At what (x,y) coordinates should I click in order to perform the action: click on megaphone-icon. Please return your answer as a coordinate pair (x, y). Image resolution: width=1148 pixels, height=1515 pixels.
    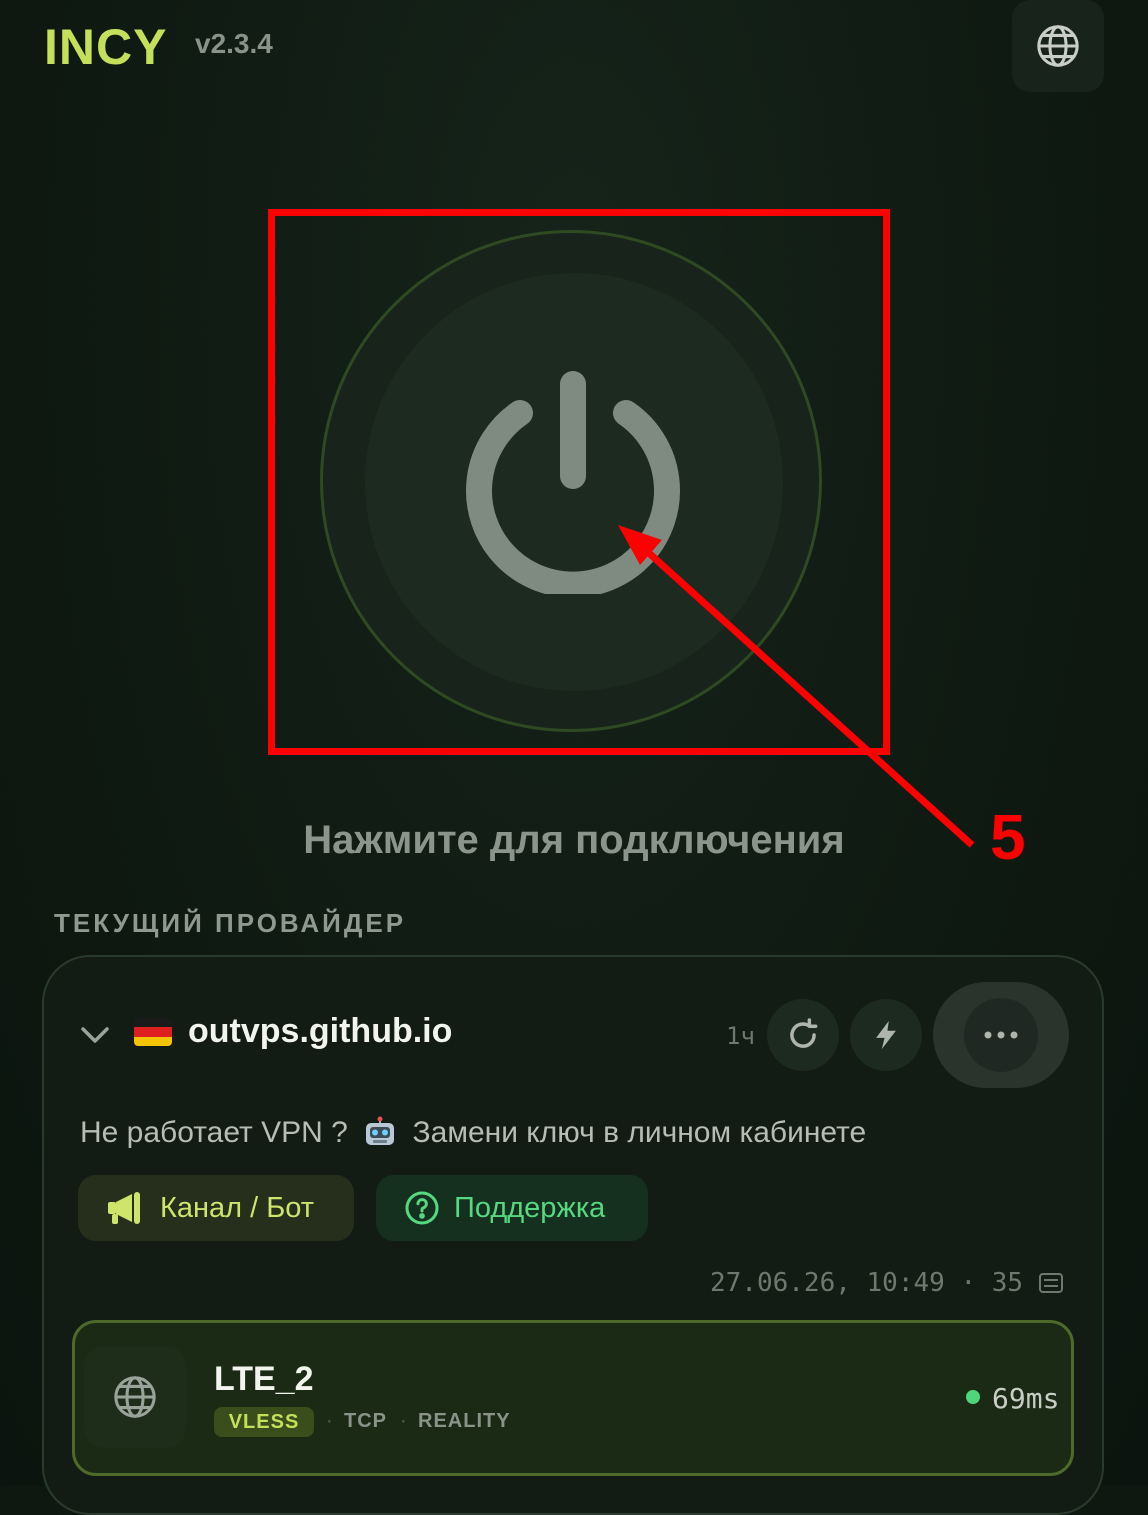
    Looking at the image, I should click on (124, 1208).